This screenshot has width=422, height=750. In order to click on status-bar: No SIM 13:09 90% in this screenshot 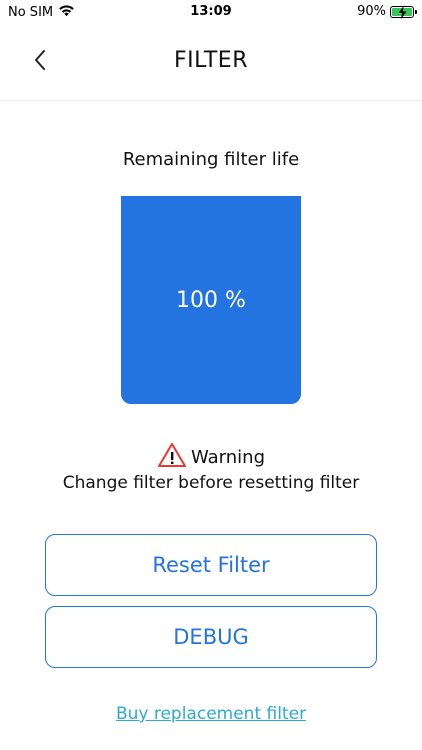, I will do `click(211, 12)`.